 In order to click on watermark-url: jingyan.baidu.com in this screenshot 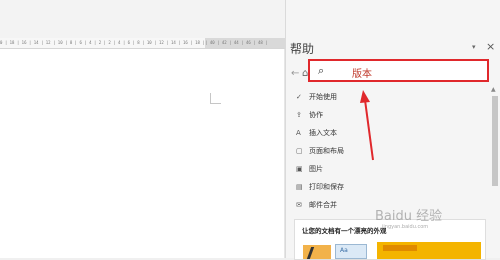, I will do `click(405, 227)`.